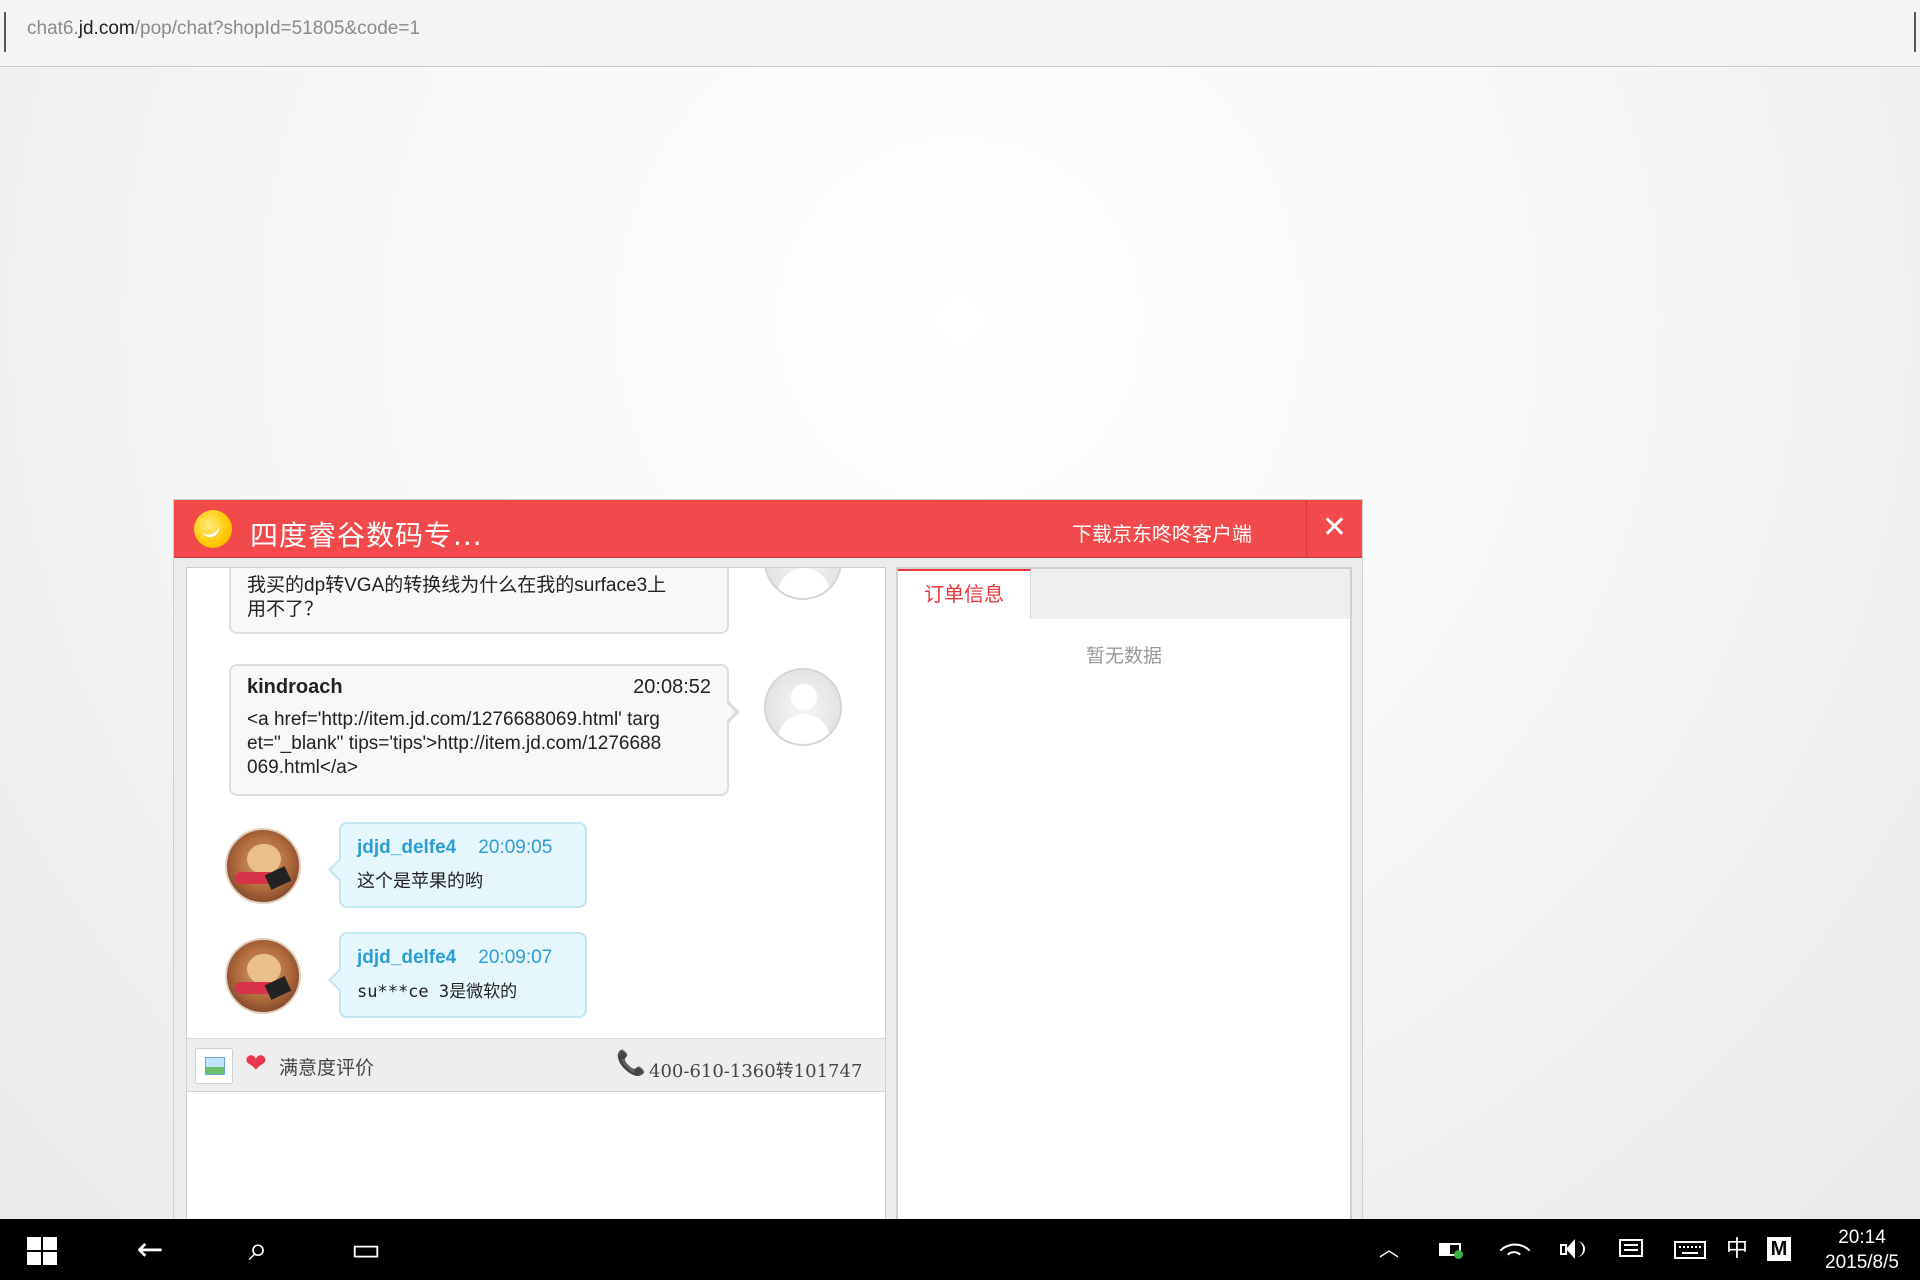  Describe the element at coordinates (1571, 1249) in the screenshot. I see `volume-icon` at that location.